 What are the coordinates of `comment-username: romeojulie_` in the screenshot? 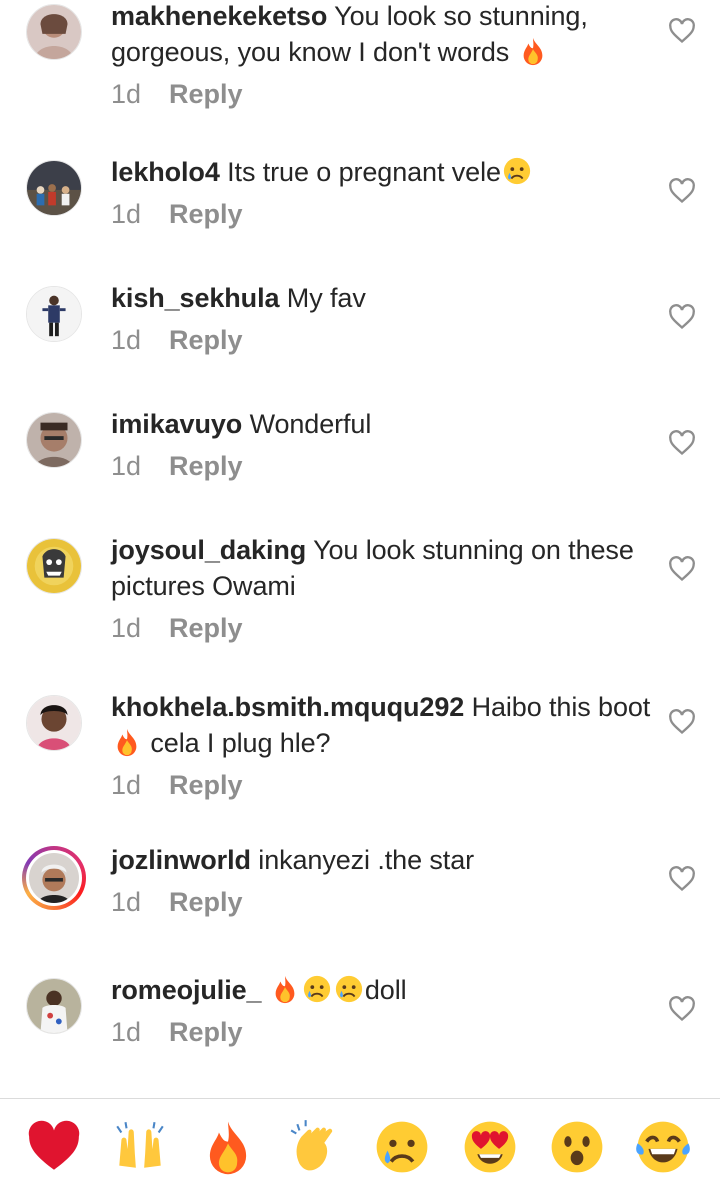 It's located at (186, 990).